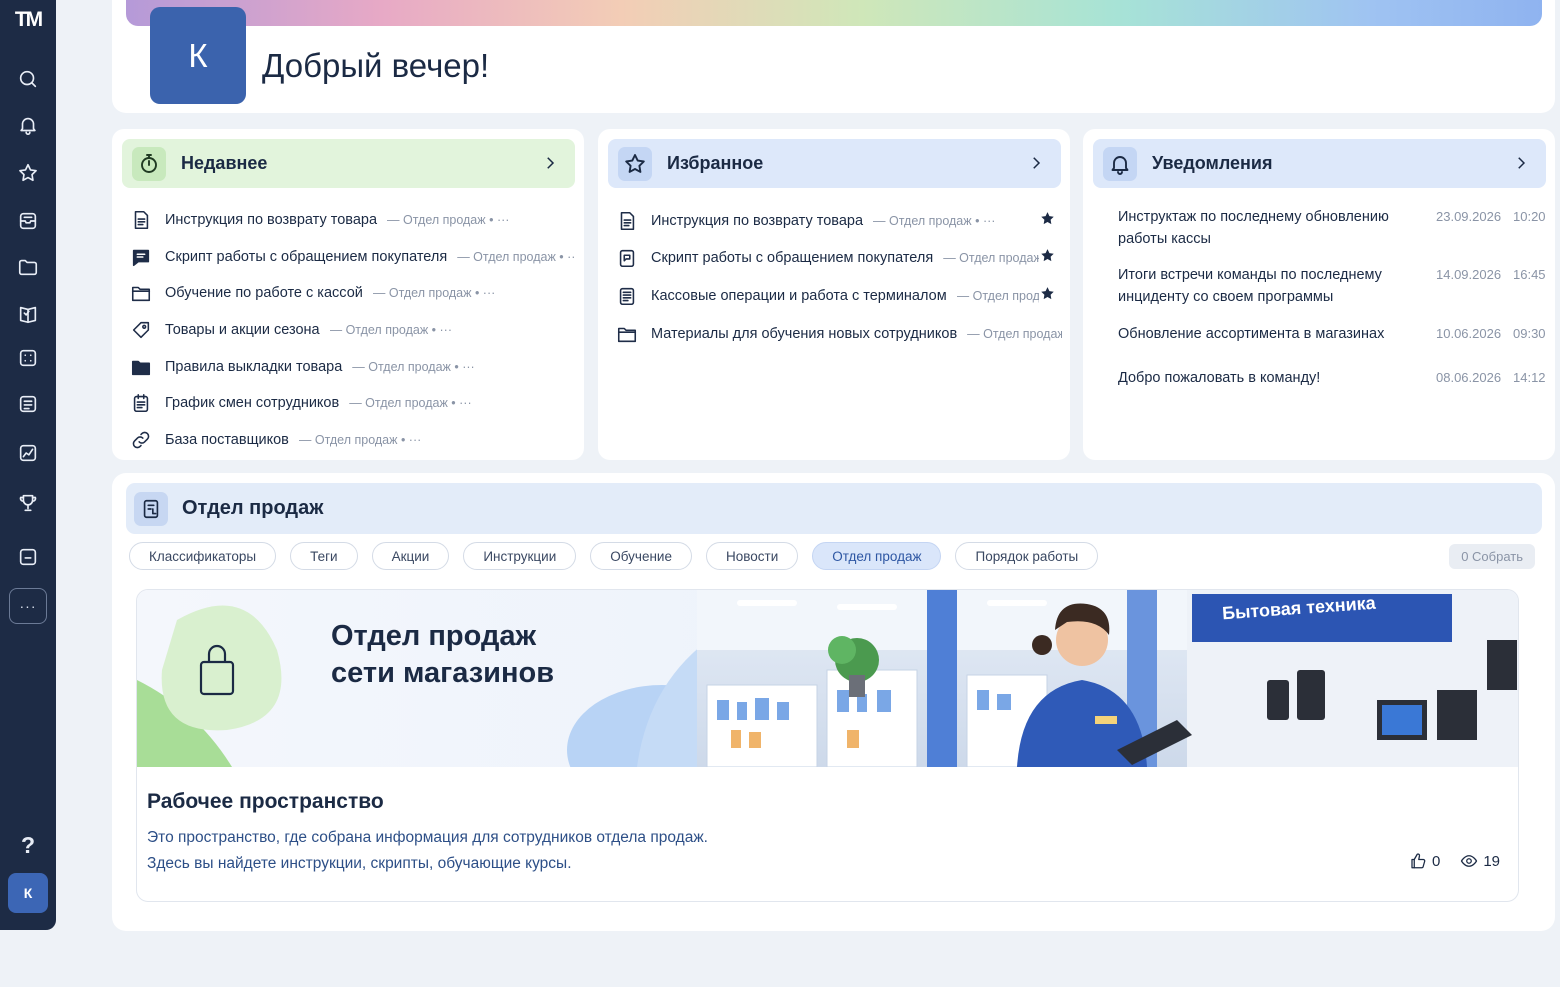 The width and height of the screenshot is (1560, 987). What do you see at coordinates (324, 556) in the screenshot?
I see `chip-tags: Теги` at bounding box center [324, 556].